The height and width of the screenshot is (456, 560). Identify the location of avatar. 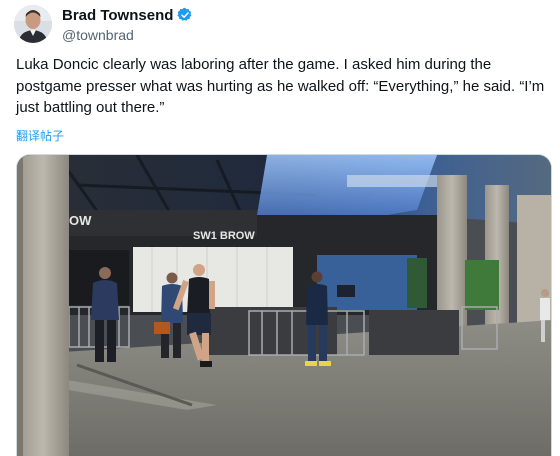
(33, 24).